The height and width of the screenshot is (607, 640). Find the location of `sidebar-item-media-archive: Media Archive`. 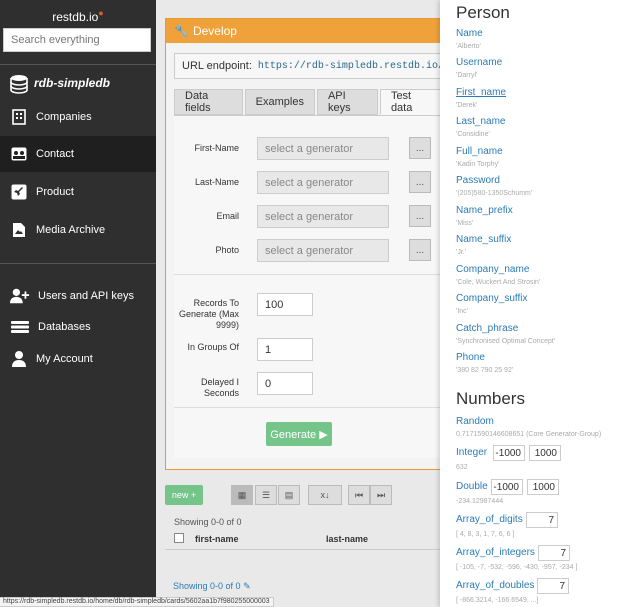

sidebar-item-media-archive: Media Archive is located at coordinates (78, 230).